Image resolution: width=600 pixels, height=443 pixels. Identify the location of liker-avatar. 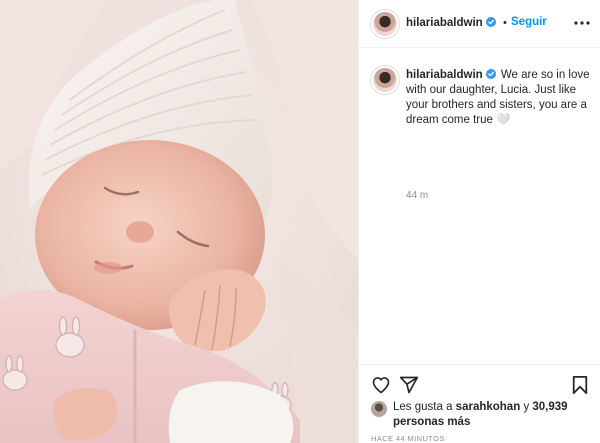
(379, 409).